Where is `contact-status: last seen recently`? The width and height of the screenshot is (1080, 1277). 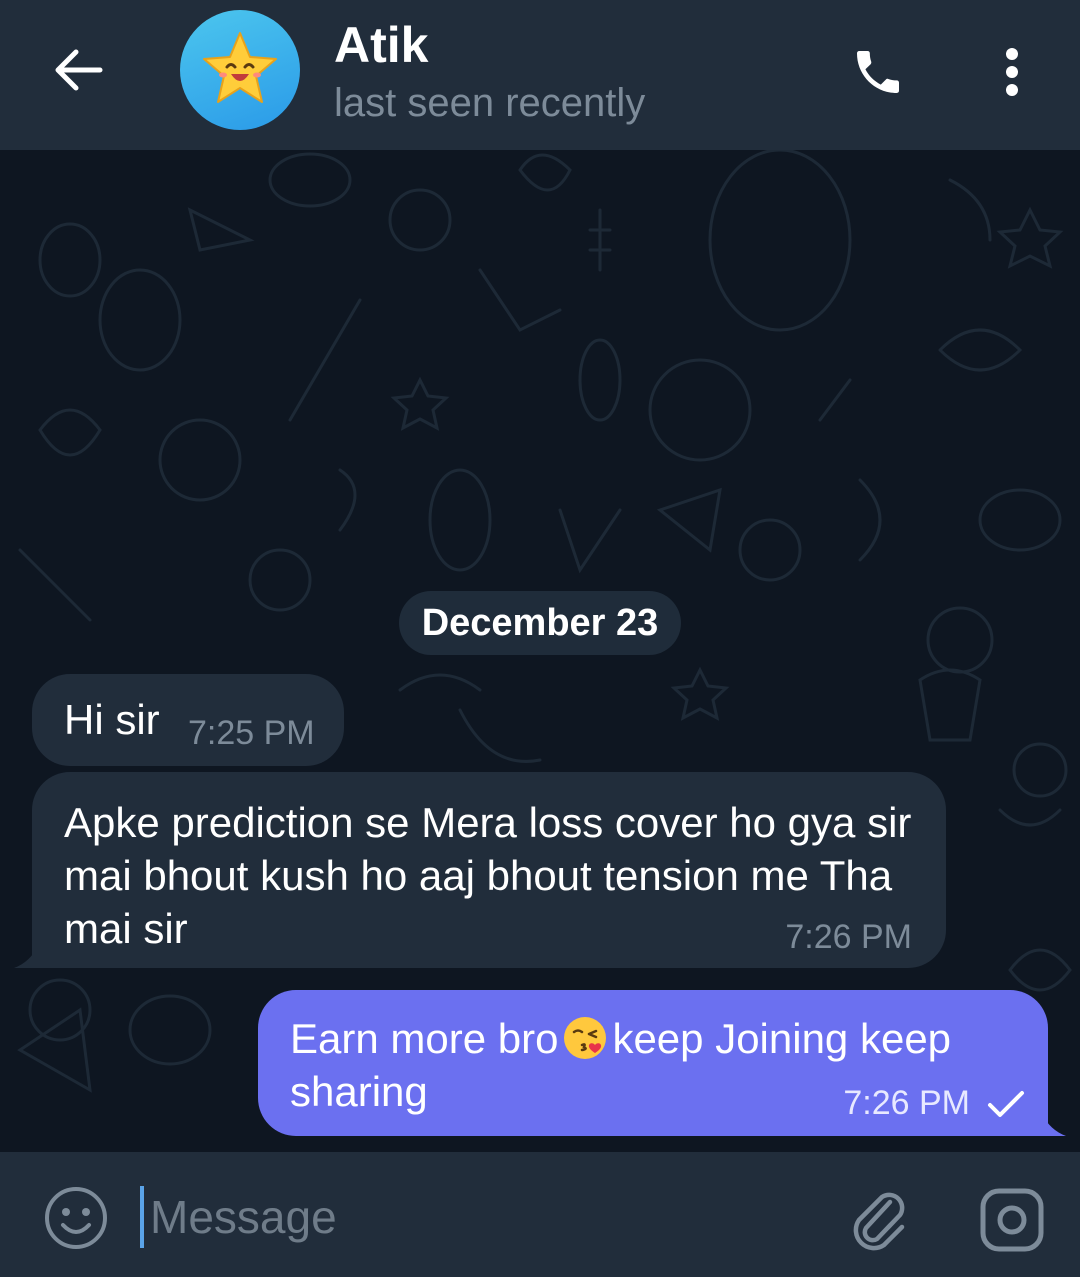
contact-status: last seen recently is located at coordinates (490, 103).